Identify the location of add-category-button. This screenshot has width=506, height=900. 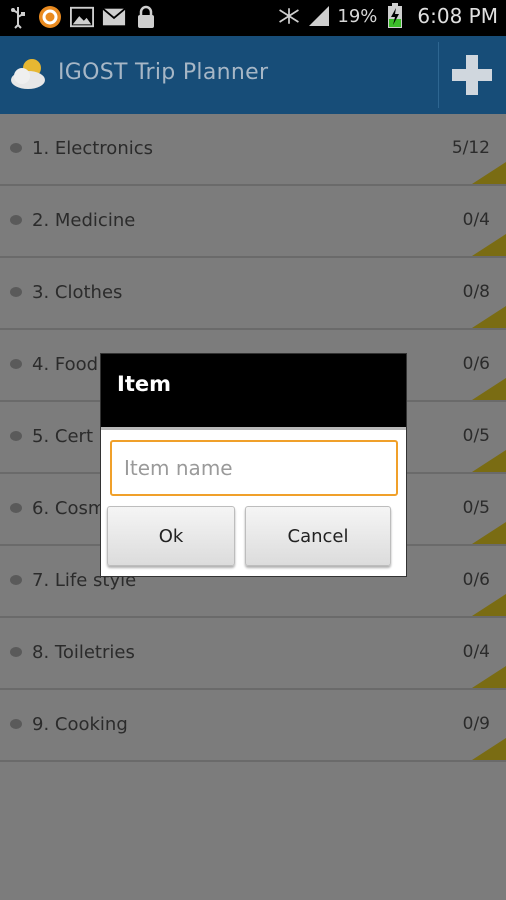
(472, 75).